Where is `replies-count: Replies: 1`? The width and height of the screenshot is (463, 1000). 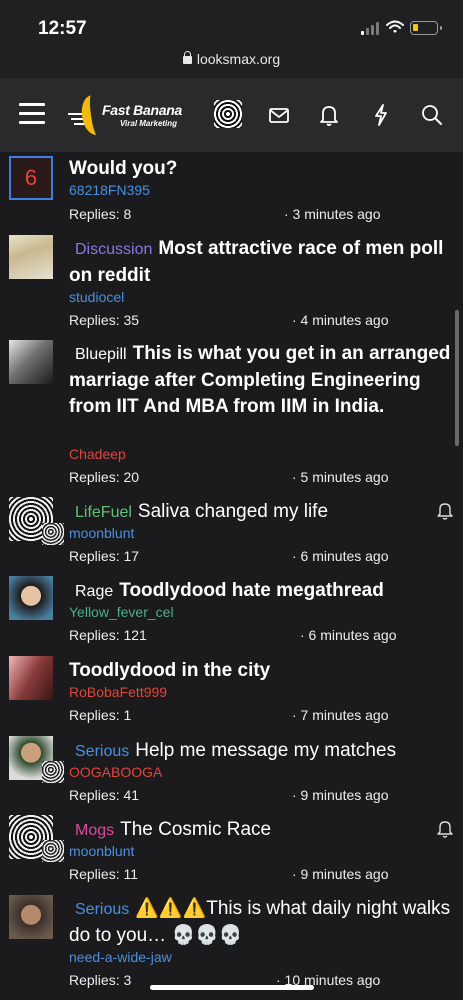 replies-count: Replies: 1 is located at coordinates (100, 715).